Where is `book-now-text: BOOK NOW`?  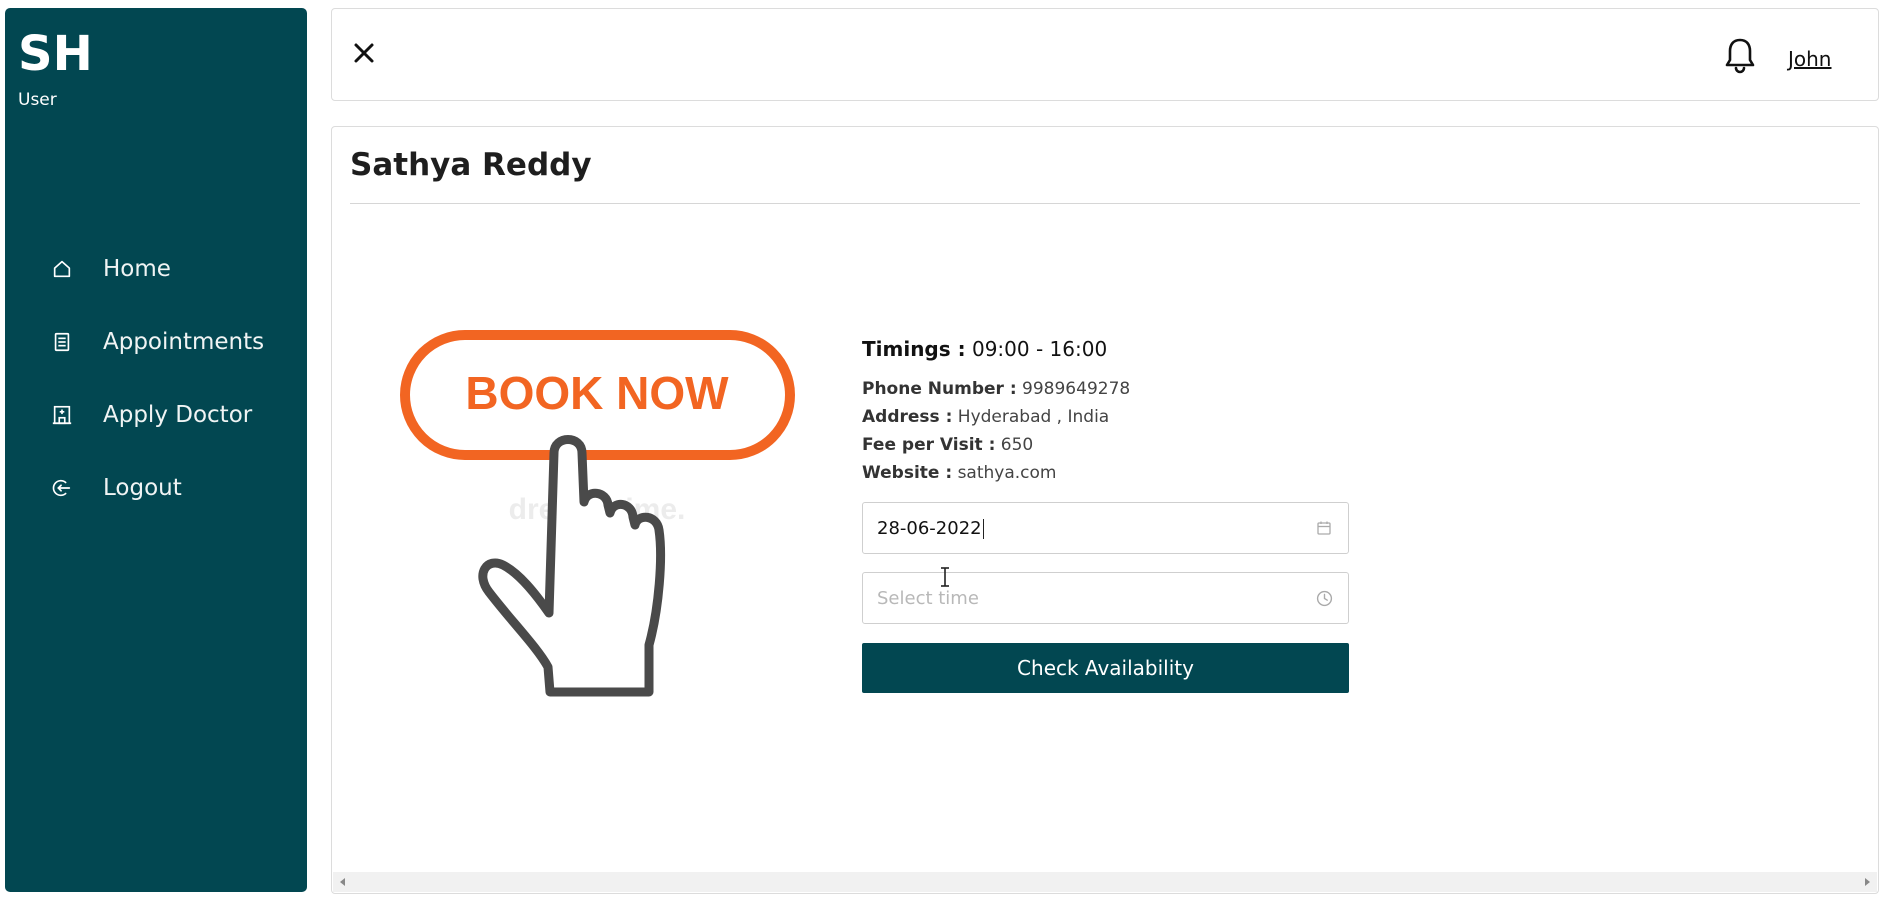 book-now-text: BOOK NOW is located at coordinates (597, 393).